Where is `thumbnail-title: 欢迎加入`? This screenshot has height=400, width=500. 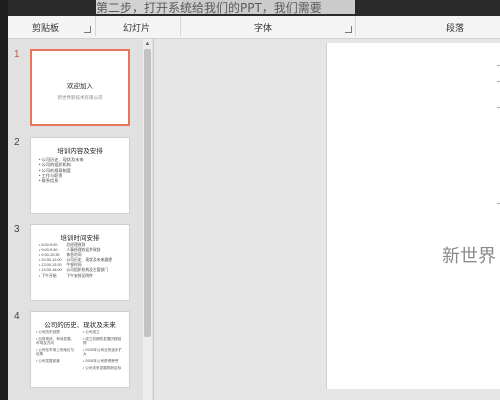
thumbnail-title: 欢迎加入 is located at coordinates (80, 86).